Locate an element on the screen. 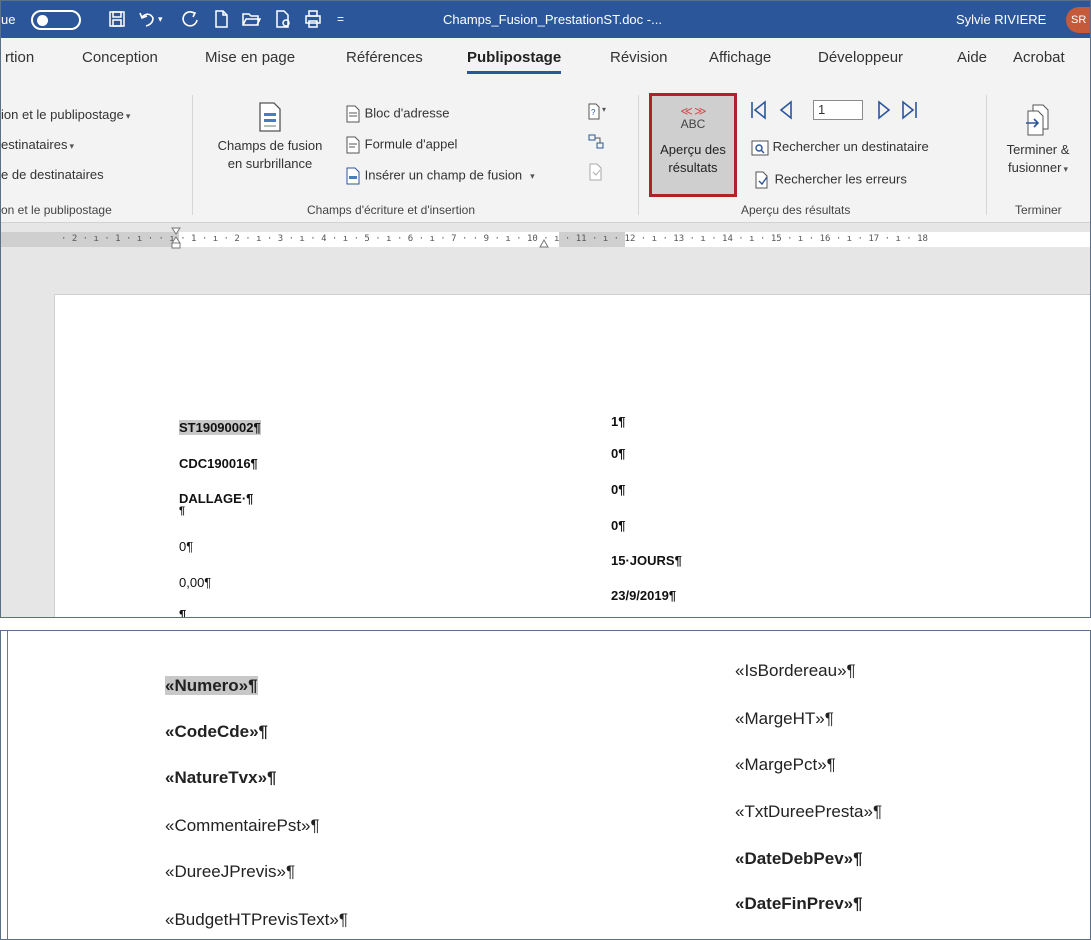  preview-dureejprevis: 0¶ is located at coordinates (186, 546).